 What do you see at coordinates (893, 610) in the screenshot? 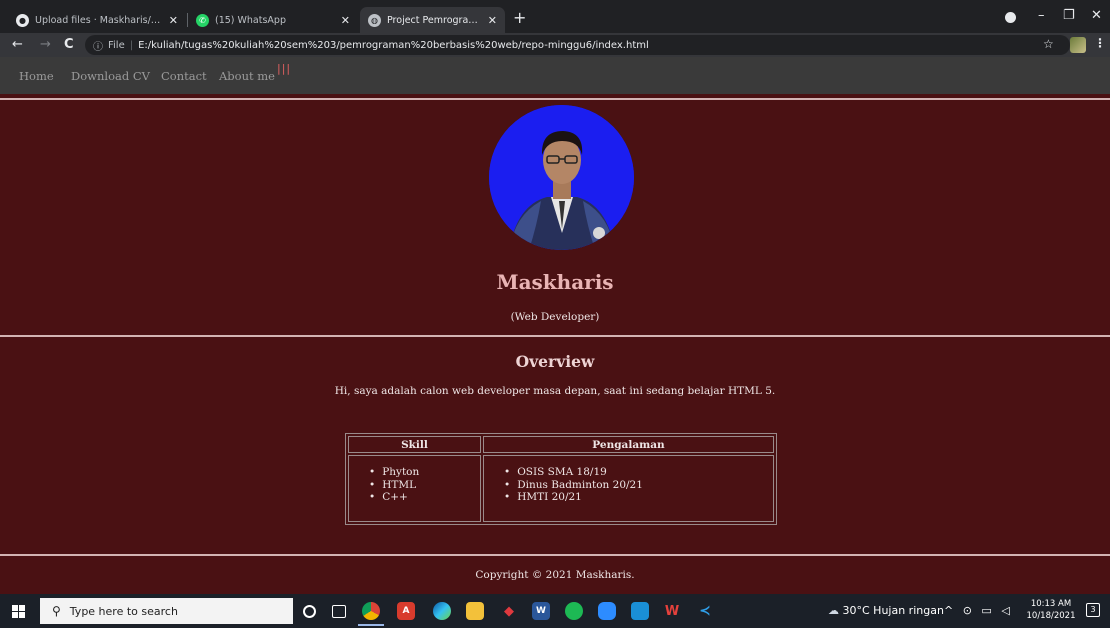
I see `weather-text: 30°C Hujan ringan` at bounding box center [893, 610].